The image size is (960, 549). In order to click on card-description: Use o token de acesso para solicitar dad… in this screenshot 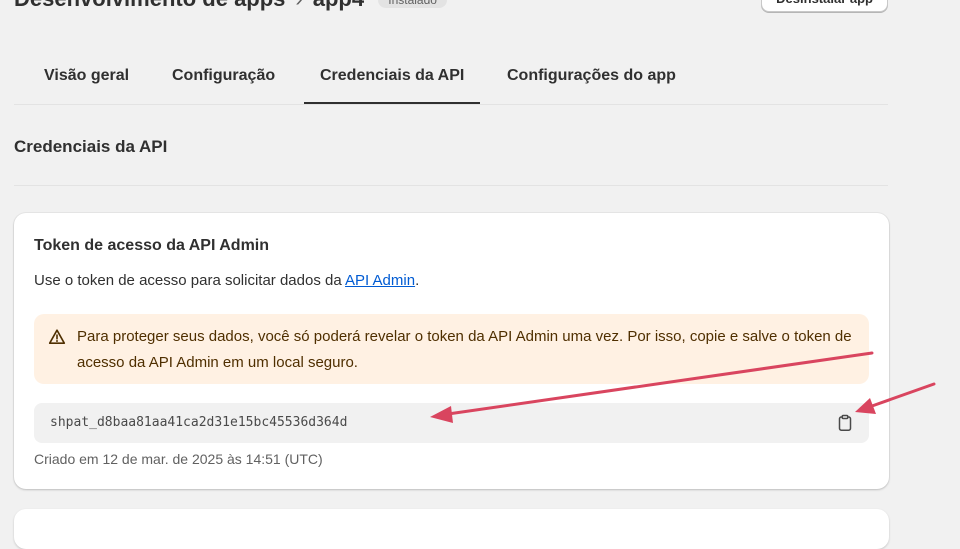, I will do `click(226, 280)`.